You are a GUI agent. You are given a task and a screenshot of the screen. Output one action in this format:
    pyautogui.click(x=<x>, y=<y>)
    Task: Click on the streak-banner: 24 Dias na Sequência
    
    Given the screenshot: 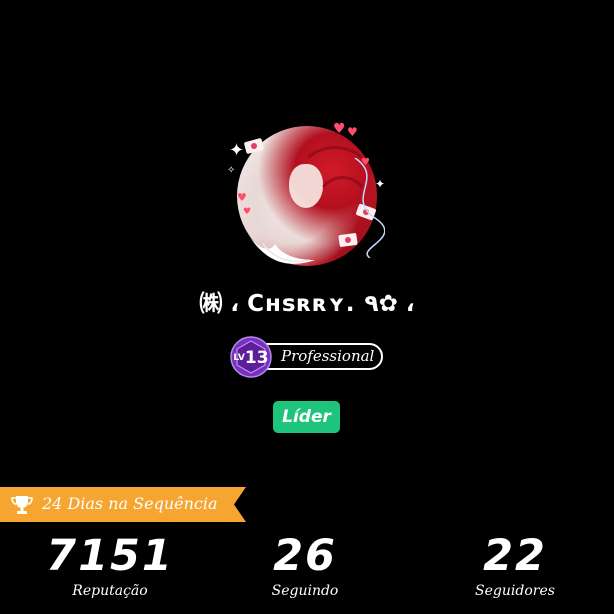 What is the action you would take?
    pyautogui.click(x=123, y=504)
    